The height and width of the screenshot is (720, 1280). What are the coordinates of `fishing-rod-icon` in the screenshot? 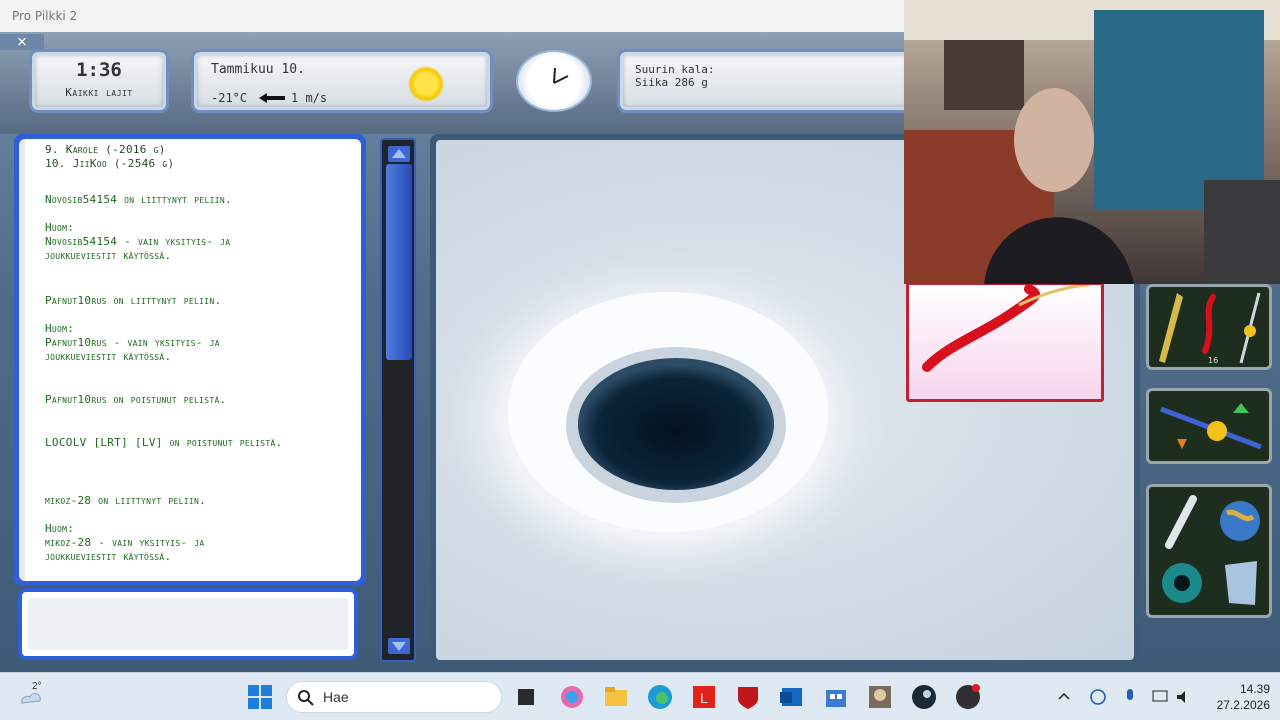 It's located at (1209, 427).